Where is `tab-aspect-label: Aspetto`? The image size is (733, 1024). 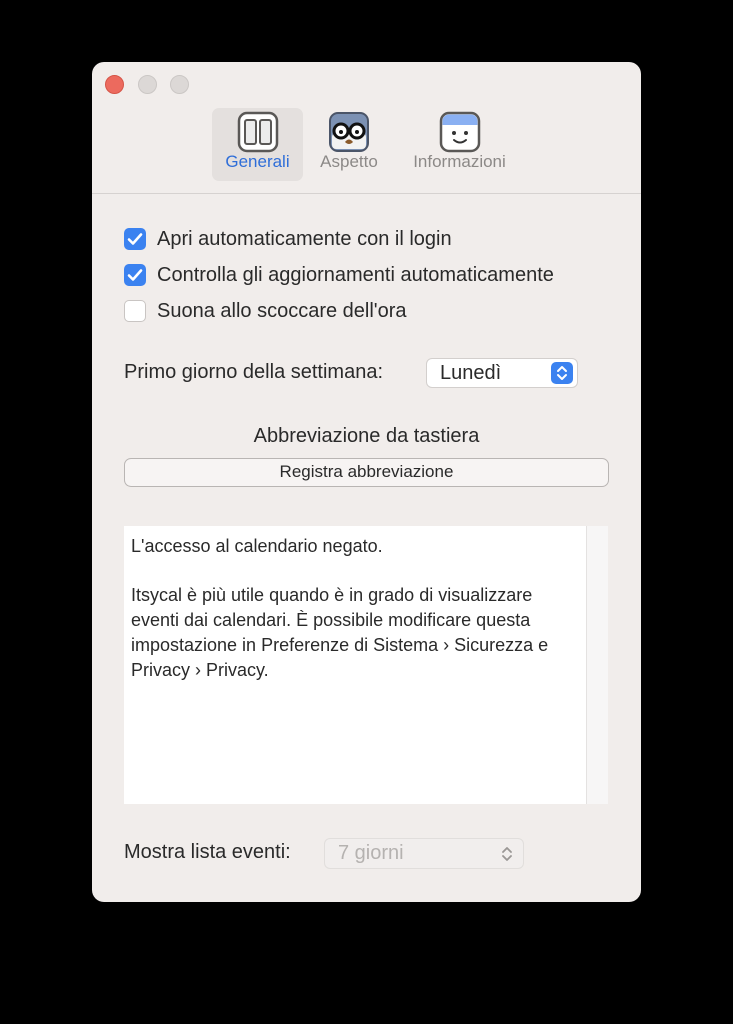
tab-aspect-label: Aspetto is located at coordinates (349, 161).